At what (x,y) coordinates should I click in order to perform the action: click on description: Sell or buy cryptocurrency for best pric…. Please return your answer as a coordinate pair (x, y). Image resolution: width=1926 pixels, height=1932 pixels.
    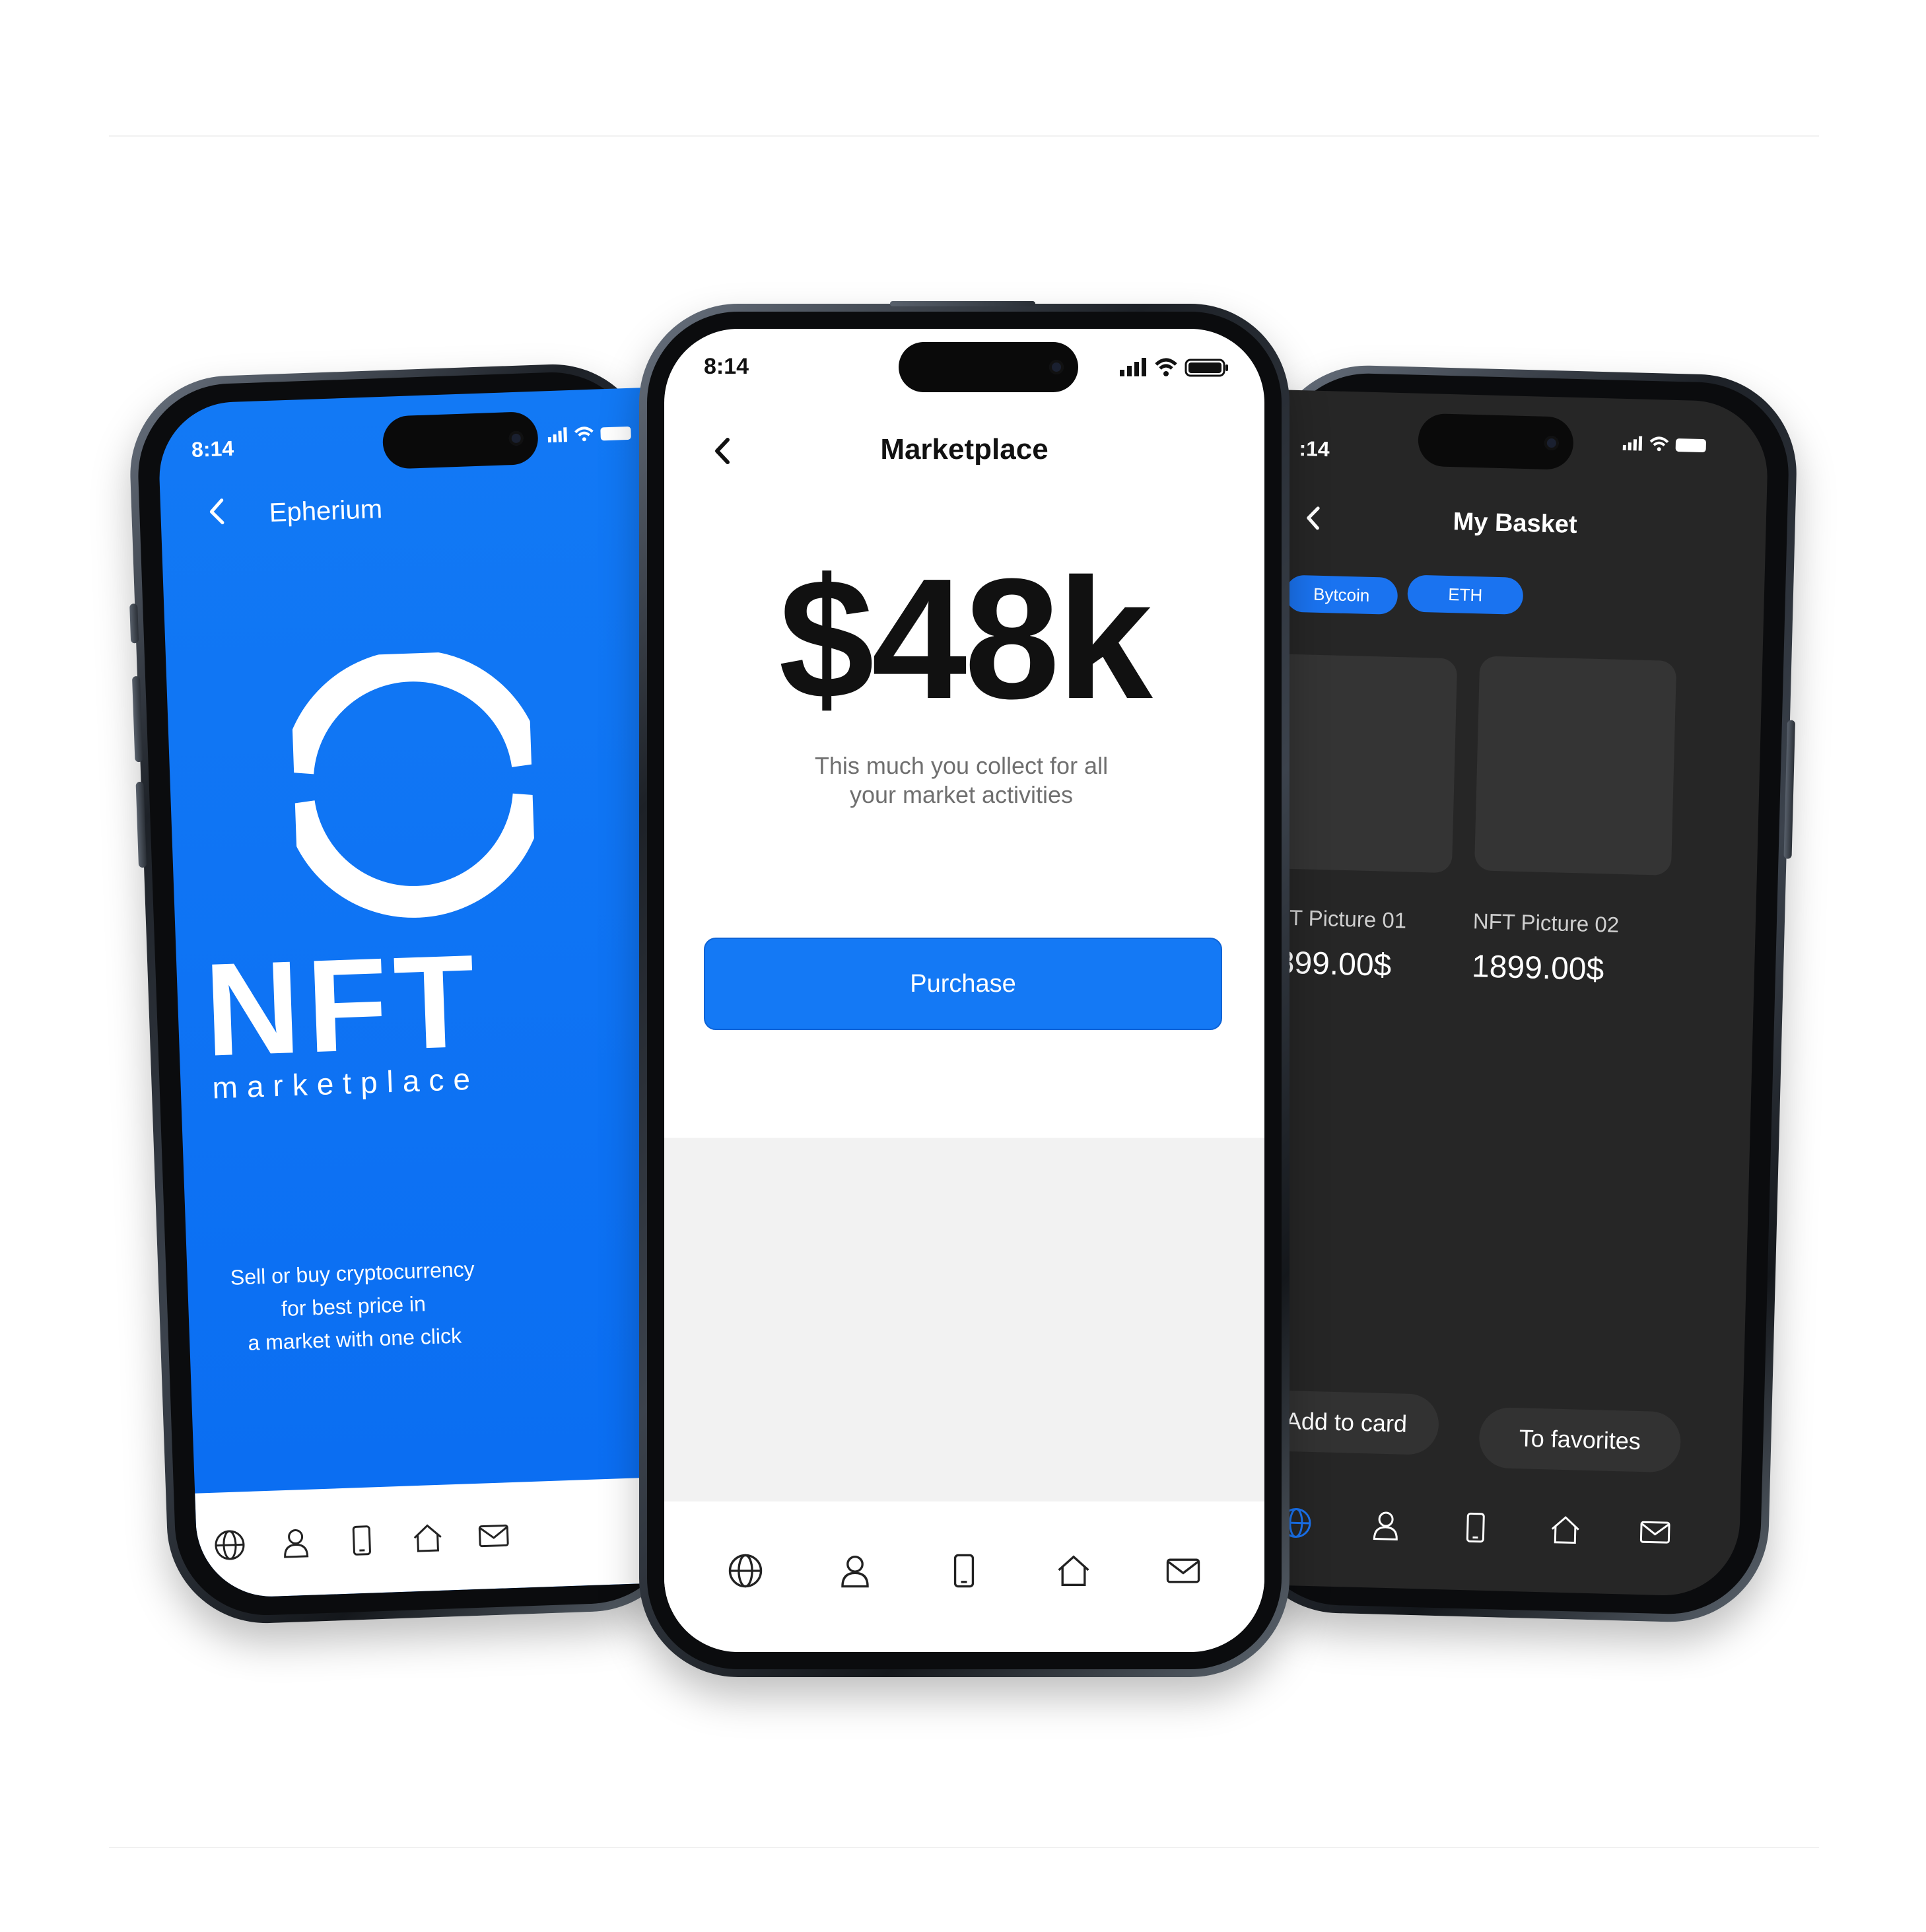
    Looking at the image, I should click on (353, 1306).